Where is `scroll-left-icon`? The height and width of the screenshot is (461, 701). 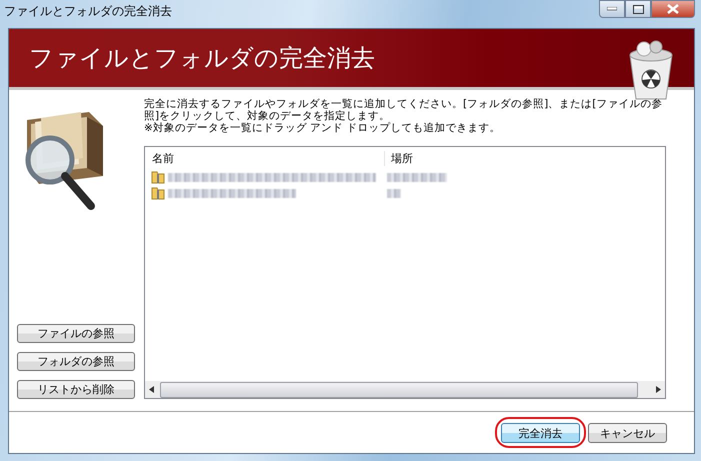 scroll-left-icon is located at coordinates (151, 389).